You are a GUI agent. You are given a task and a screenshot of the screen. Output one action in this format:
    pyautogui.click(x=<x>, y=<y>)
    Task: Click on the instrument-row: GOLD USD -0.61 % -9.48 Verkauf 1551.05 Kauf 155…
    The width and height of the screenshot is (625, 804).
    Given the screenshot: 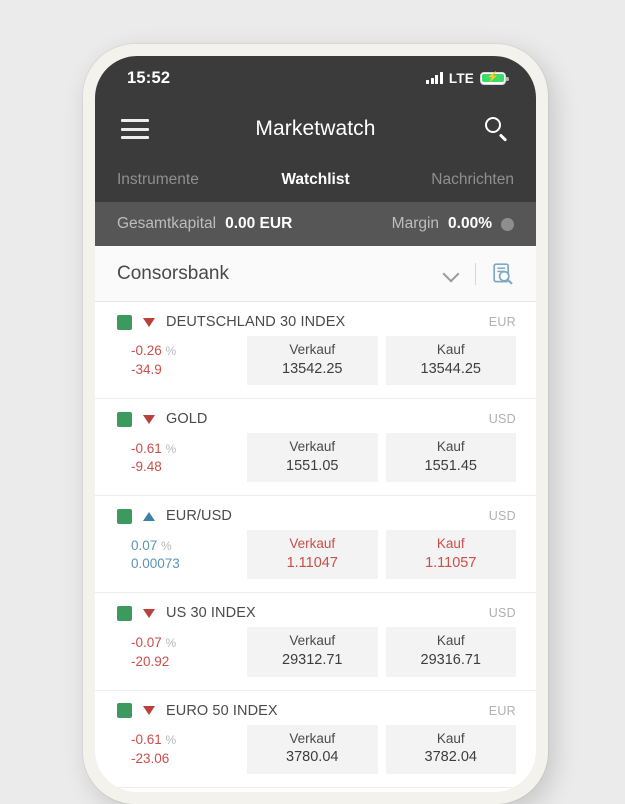 What is the action you would take?
    pyautogui.click(x=315, y=448)
    